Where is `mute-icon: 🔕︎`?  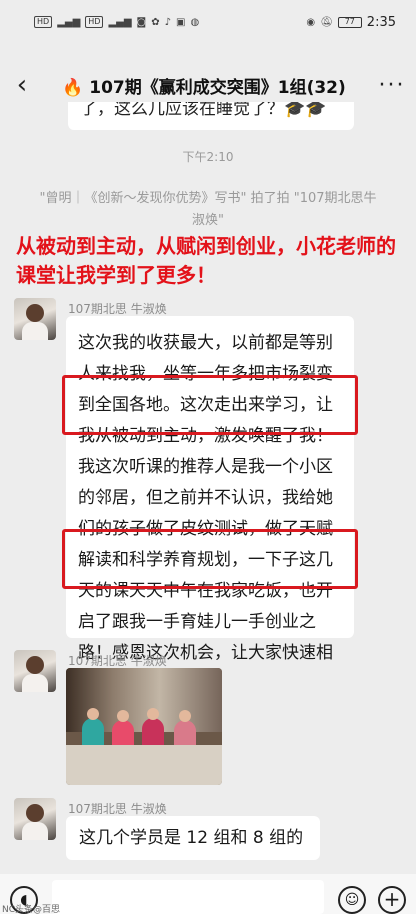 mute-icon: 🔕︎ is located at coordinates (326, 22).